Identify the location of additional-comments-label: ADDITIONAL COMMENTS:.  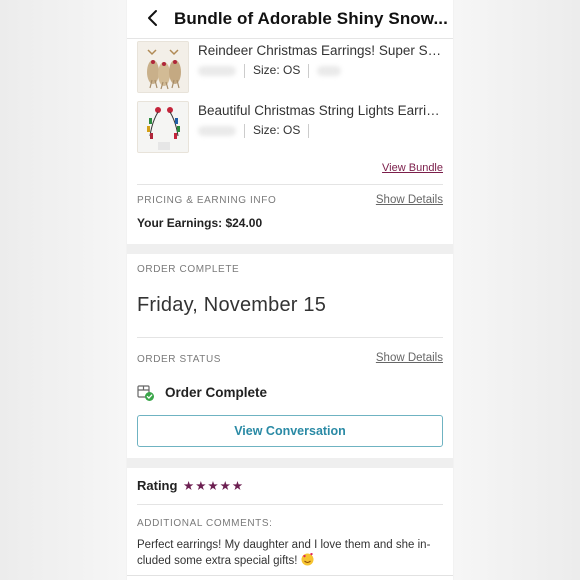
(205, 523).